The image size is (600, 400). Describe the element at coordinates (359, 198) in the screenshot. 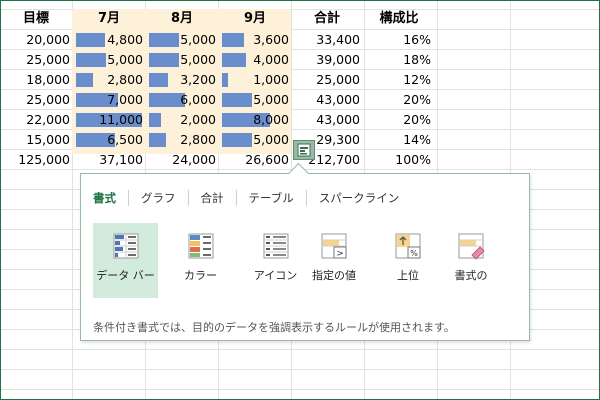

I see `tab-sparklines: スパークライン` at that location.